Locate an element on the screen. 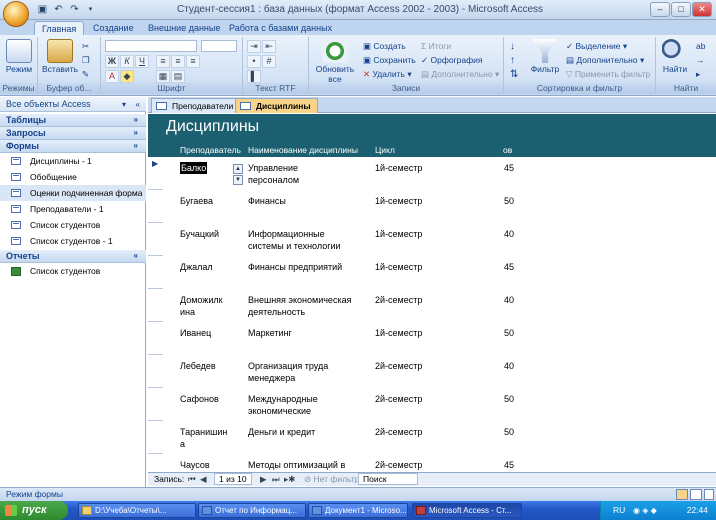  replace-icon: ab is located at coordinates (700, 46).